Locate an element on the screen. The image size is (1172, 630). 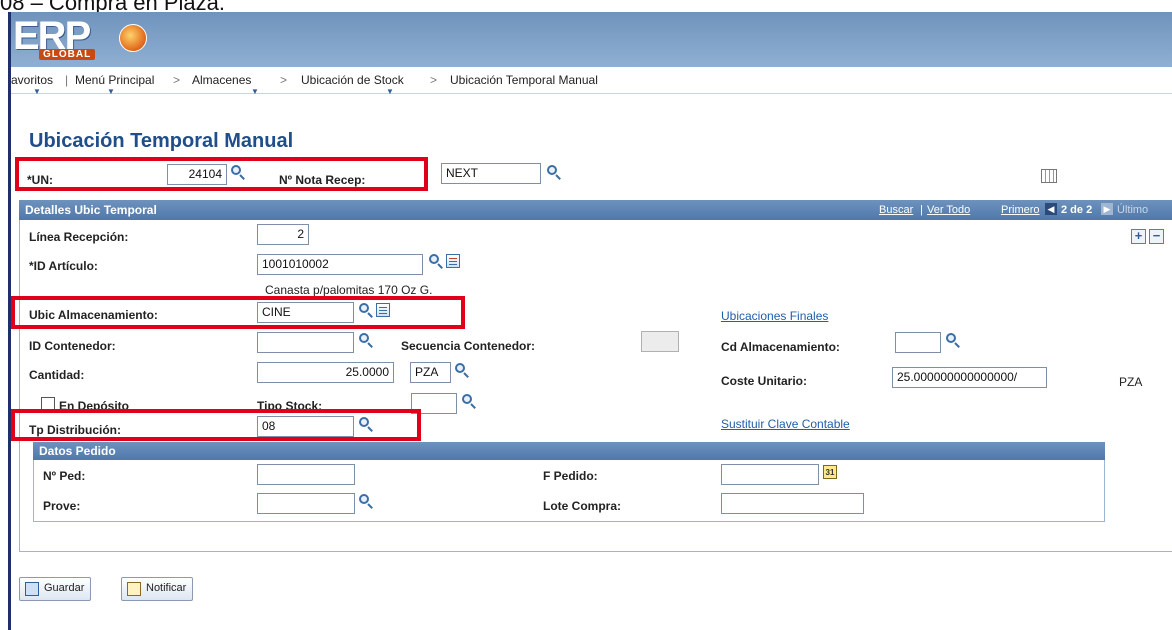
f-pedido-label: F Pedido: is located at coordinates (570, 476).